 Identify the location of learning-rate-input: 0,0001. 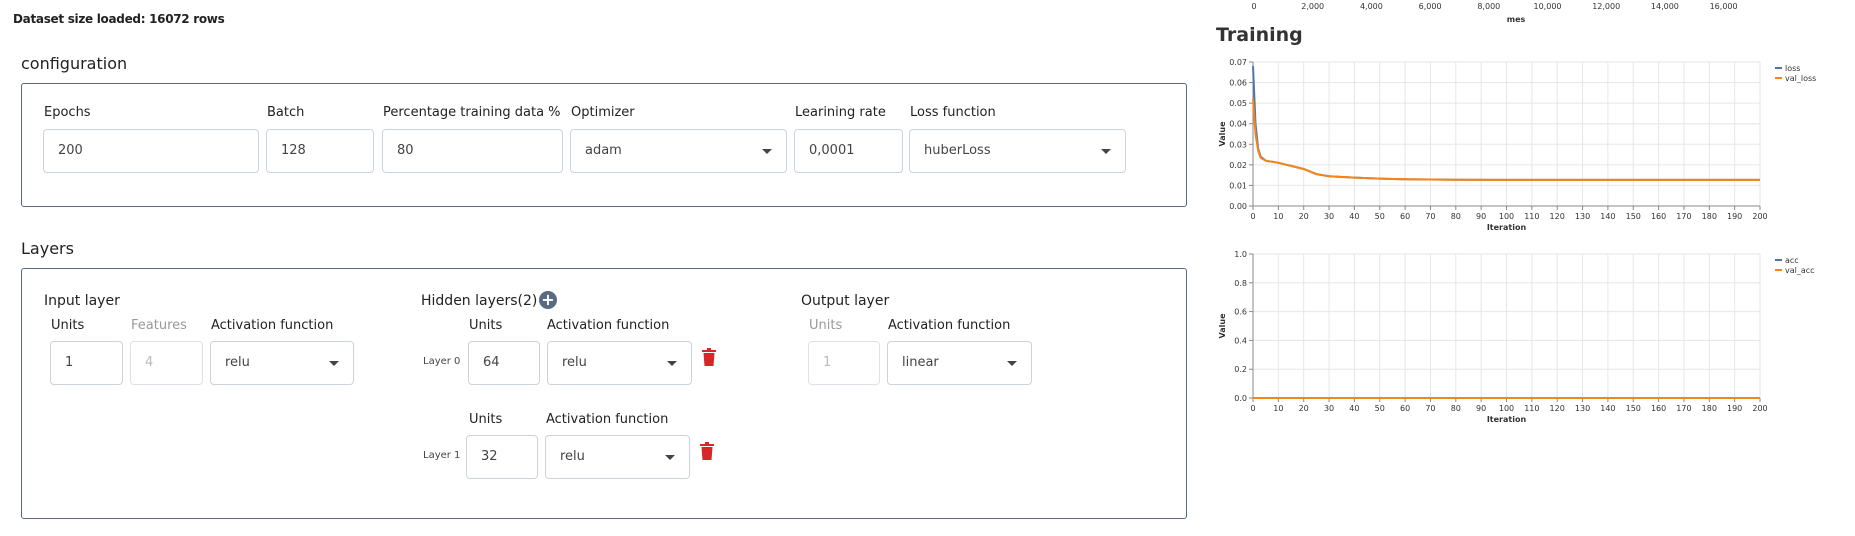
(848, 151).